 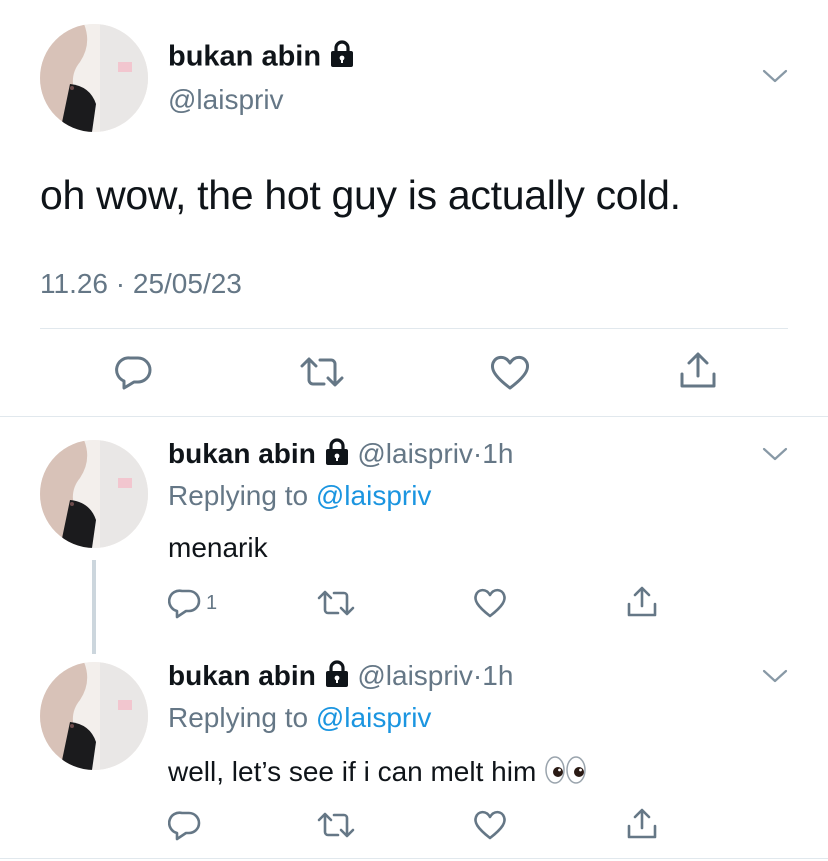 I want to click on eyes-emoji, so click(x=566, y=773).